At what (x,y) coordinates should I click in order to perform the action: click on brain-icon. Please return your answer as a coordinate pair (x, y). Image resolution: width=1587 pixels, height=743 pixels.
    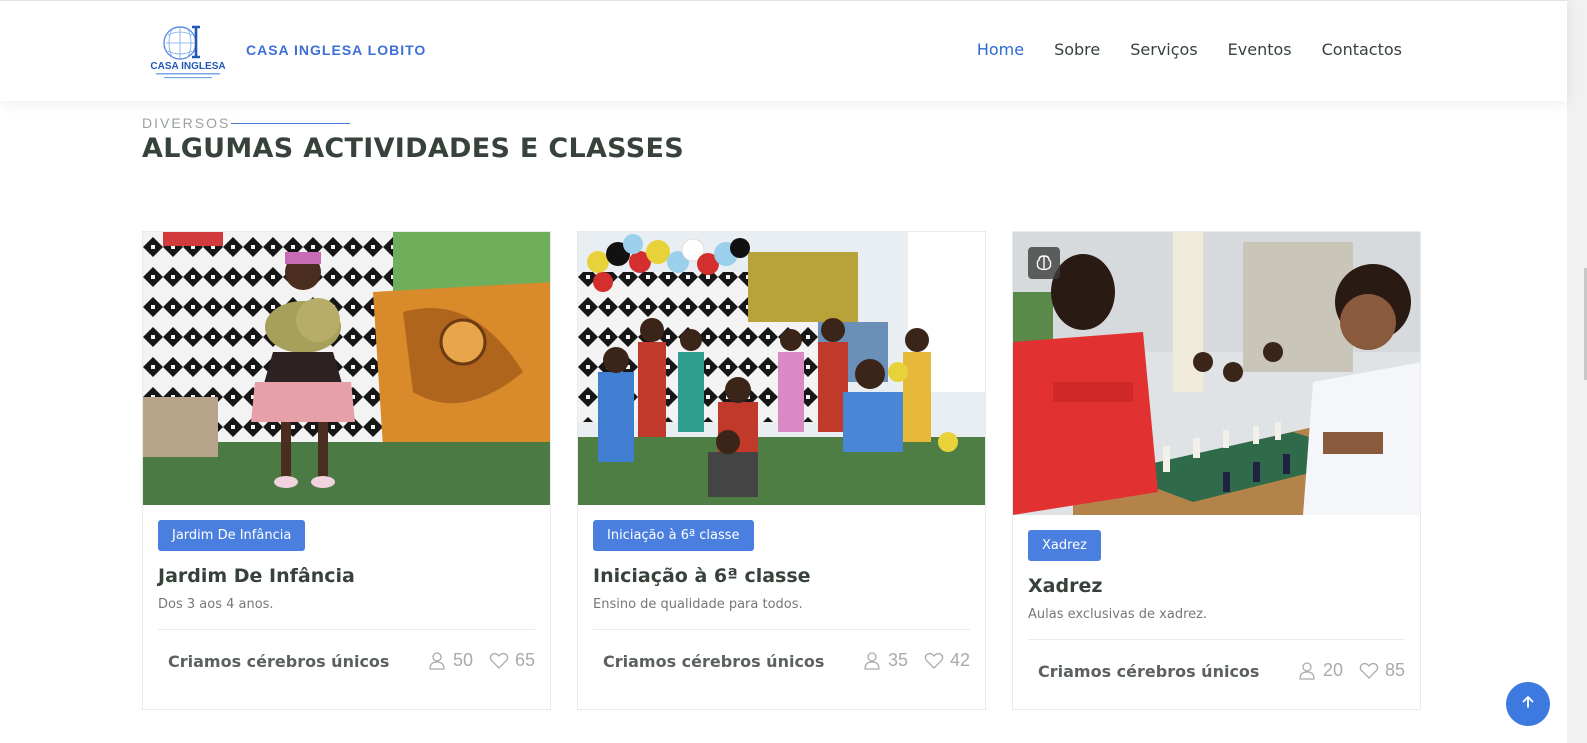
    Looking at the image, I should click on (1044, 263).